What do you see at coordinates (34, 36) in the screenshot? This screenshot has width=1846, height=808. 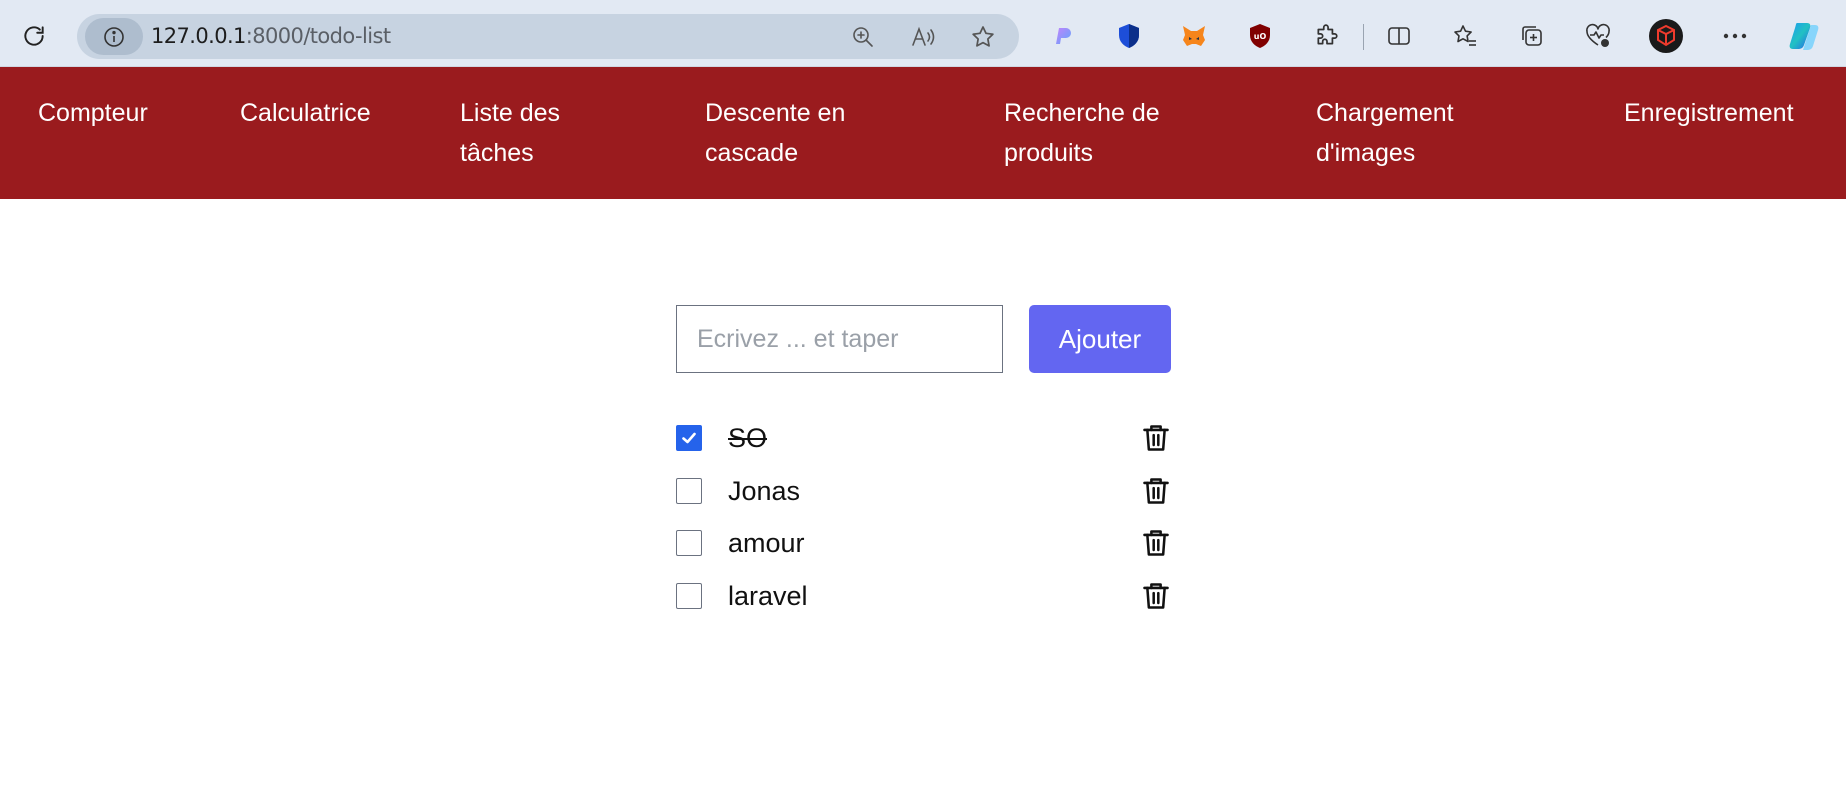 I see `reload-icon` at bounding box center [34, 36].